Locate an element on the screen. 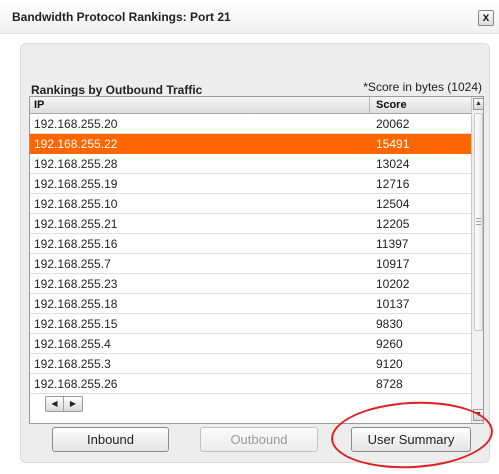  table-row: 192.168.255.7 10917 is located at coordinates (250, 264).